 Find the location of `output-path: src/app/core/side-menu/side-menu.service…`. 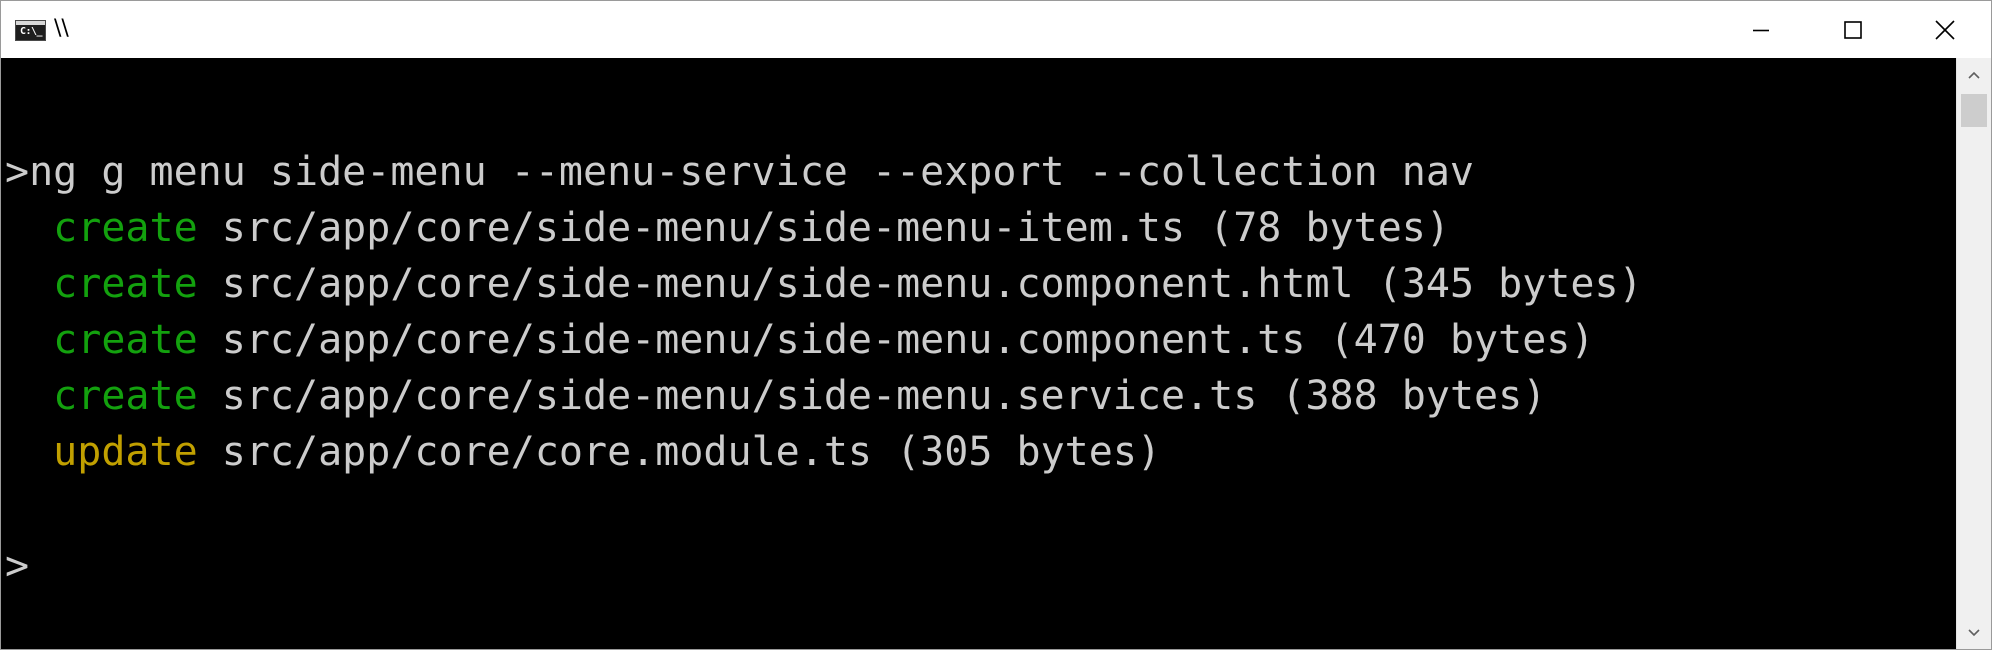

output-path: src/app/core/side-menu/side-menu.service… is located at coordinates (739, 396).